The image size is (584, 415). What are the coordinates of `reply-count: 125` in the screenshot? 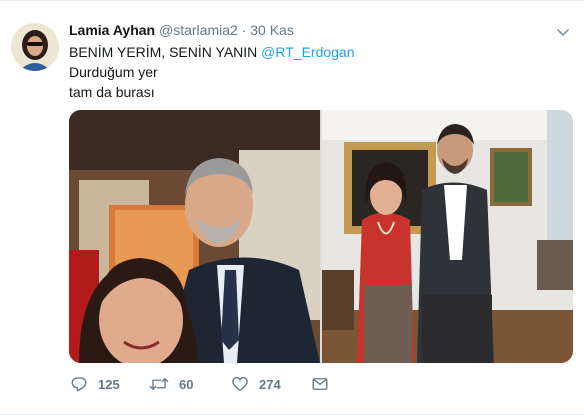 It's located at (109, 384).